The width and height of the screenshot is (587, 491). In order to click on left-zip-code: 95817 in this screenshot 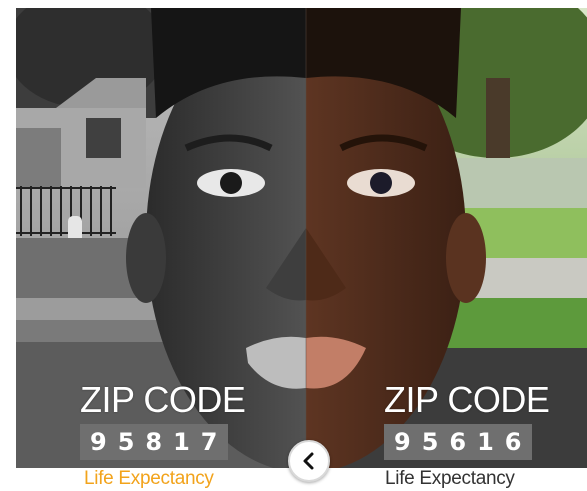, I will do `click(154, 442)`.